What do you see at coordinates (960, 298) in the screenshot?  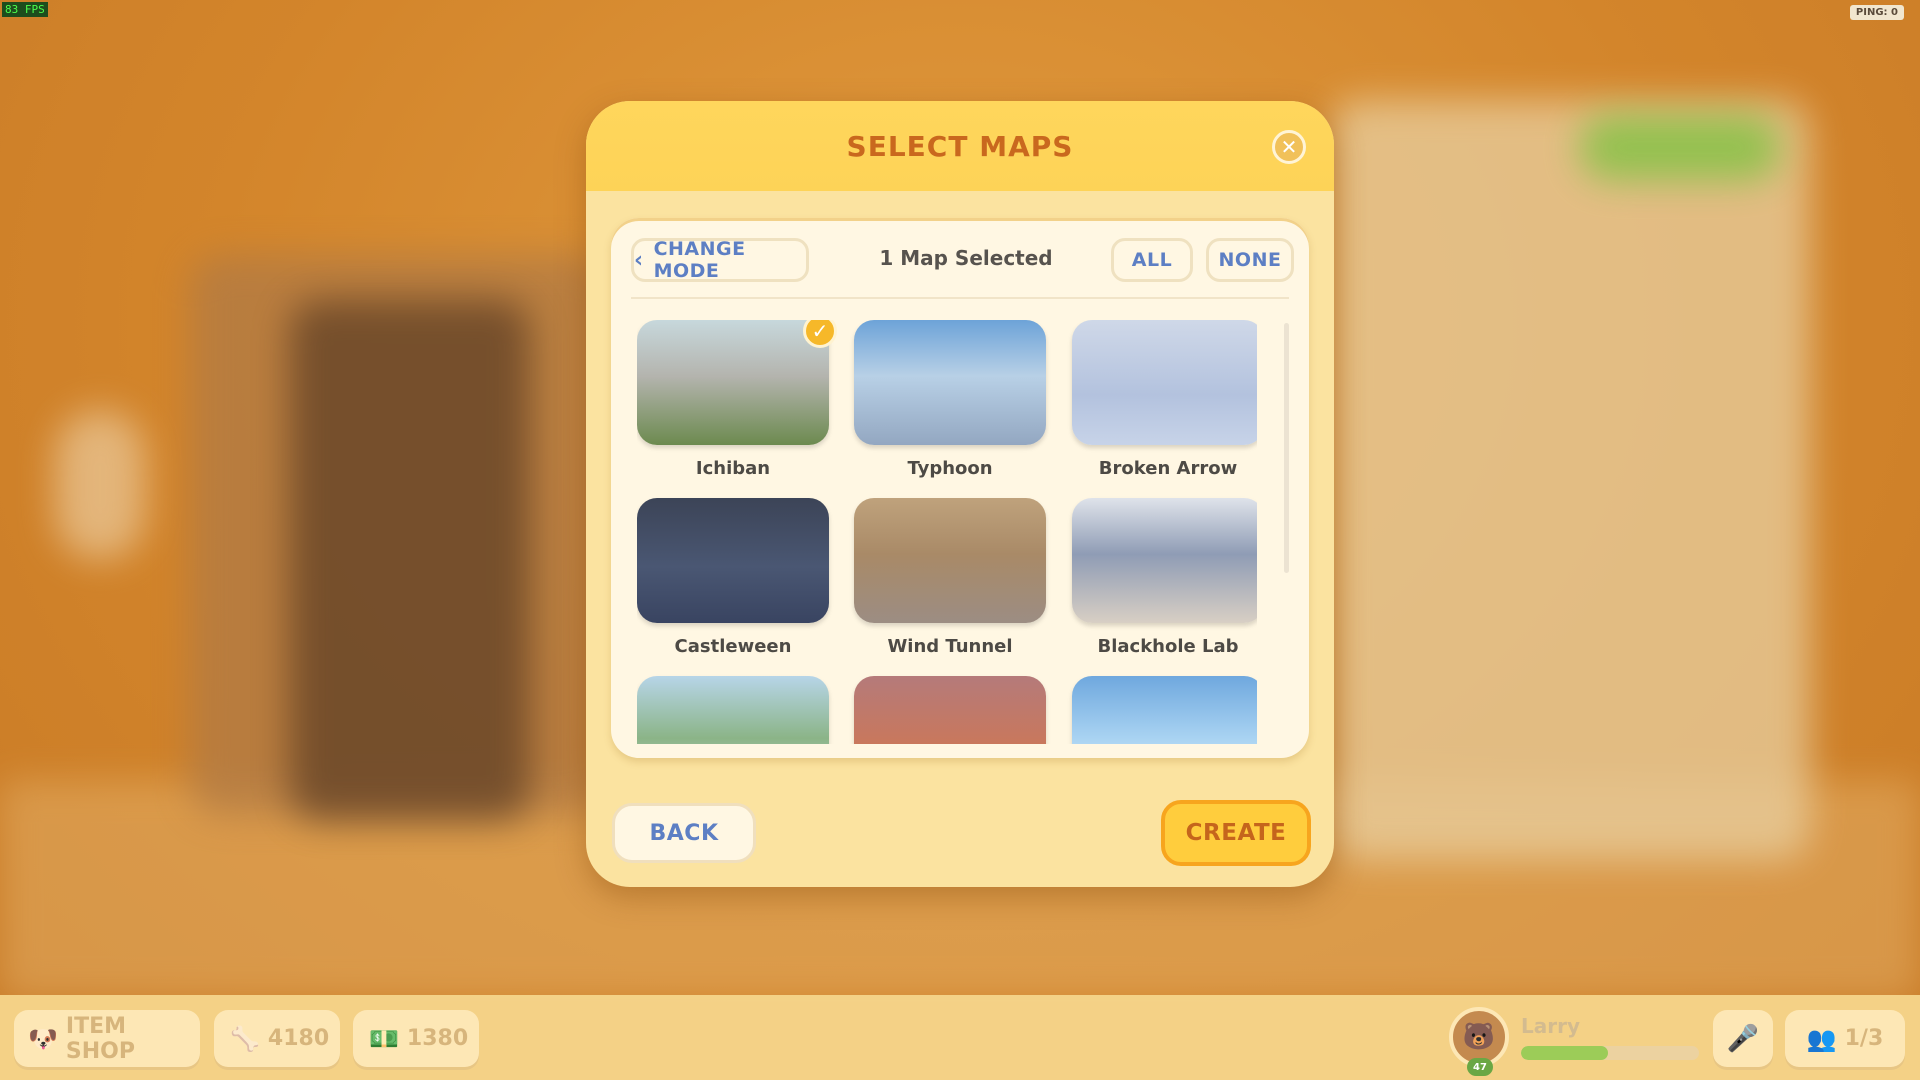 I see `toolbar-divider` at bounding box center [960, 298].